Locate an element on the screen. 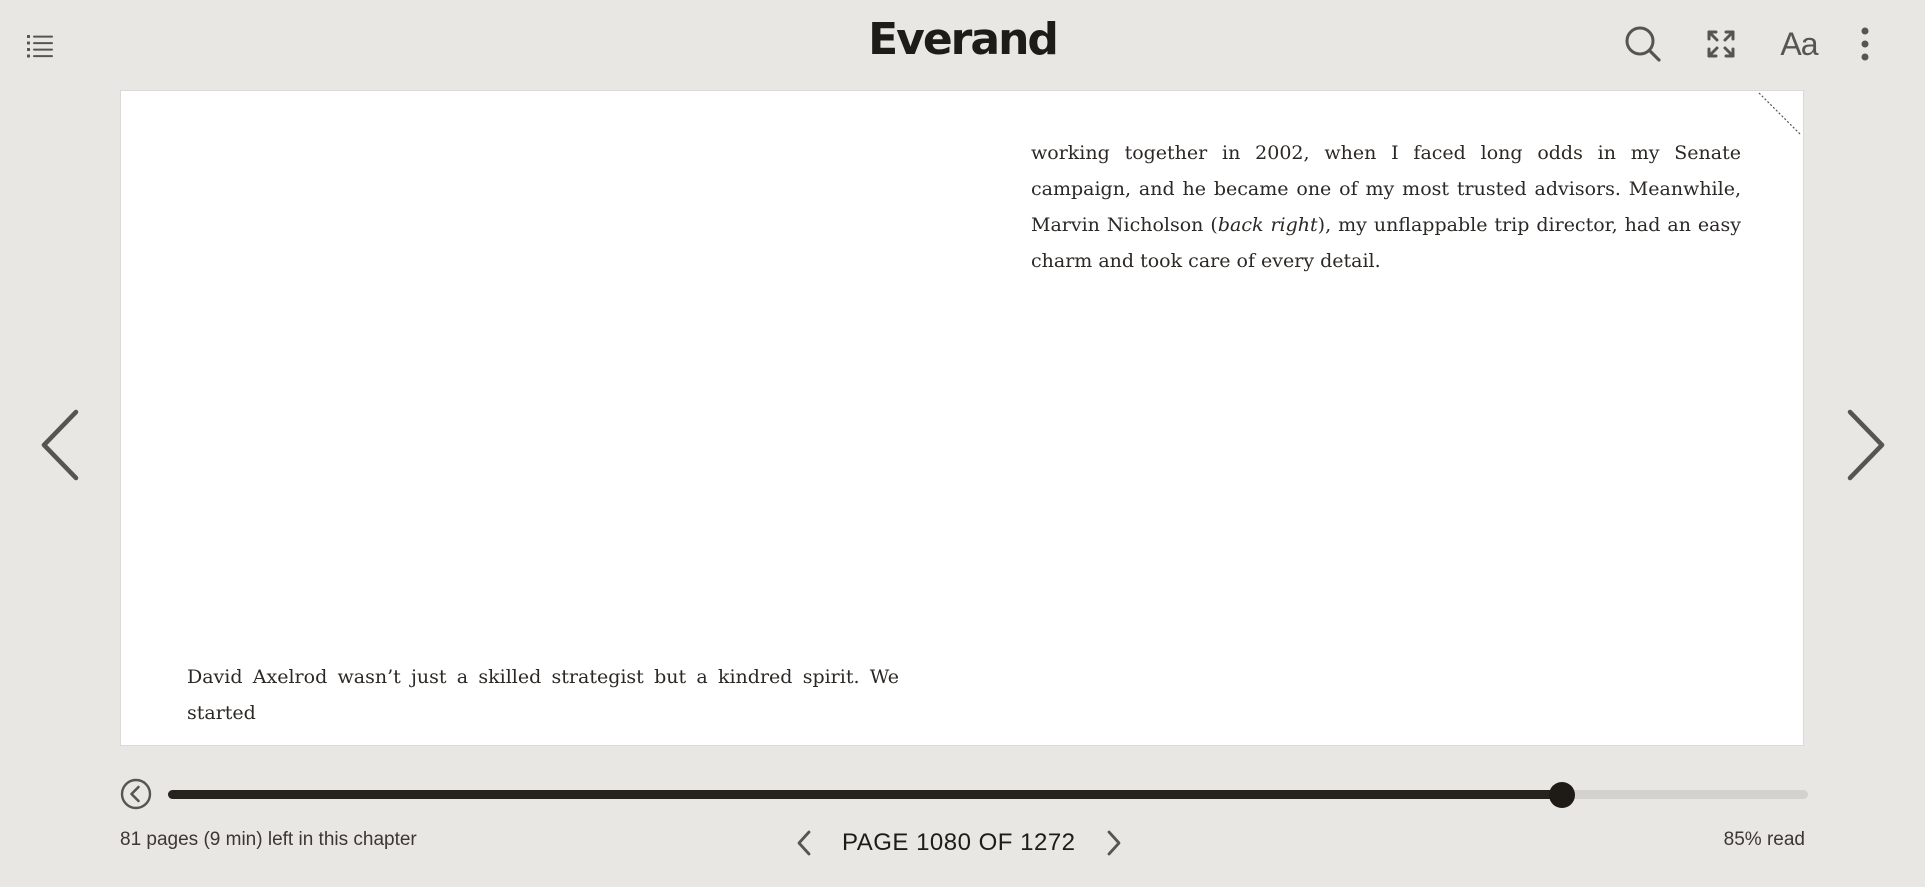 The width and height of the screenshot is (1925, 887). next-page-button is located at coordinates (1866, 445).